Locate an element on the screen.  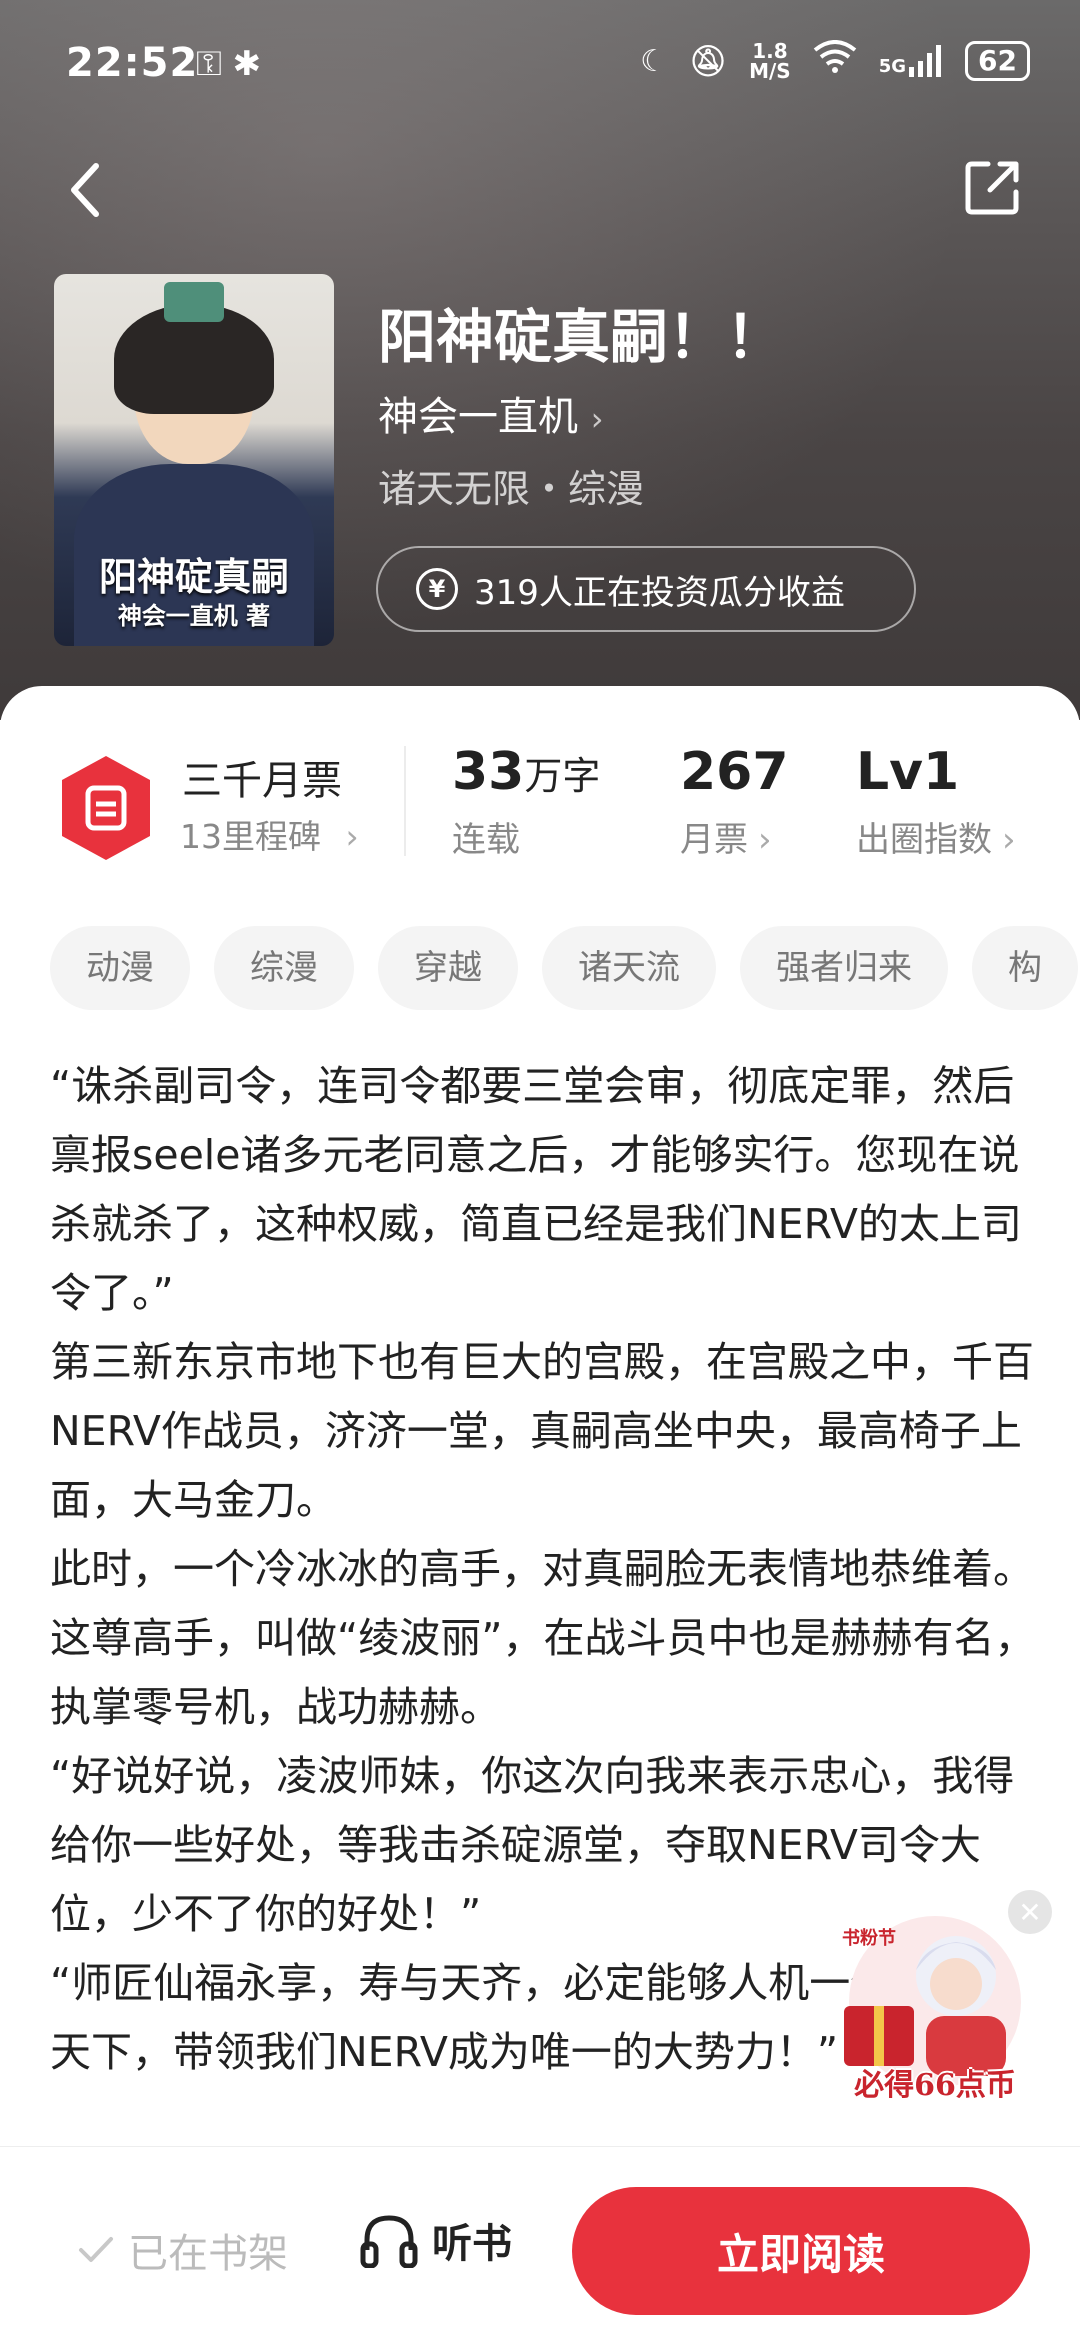
check-icon is located at coordinates (96, 2249).